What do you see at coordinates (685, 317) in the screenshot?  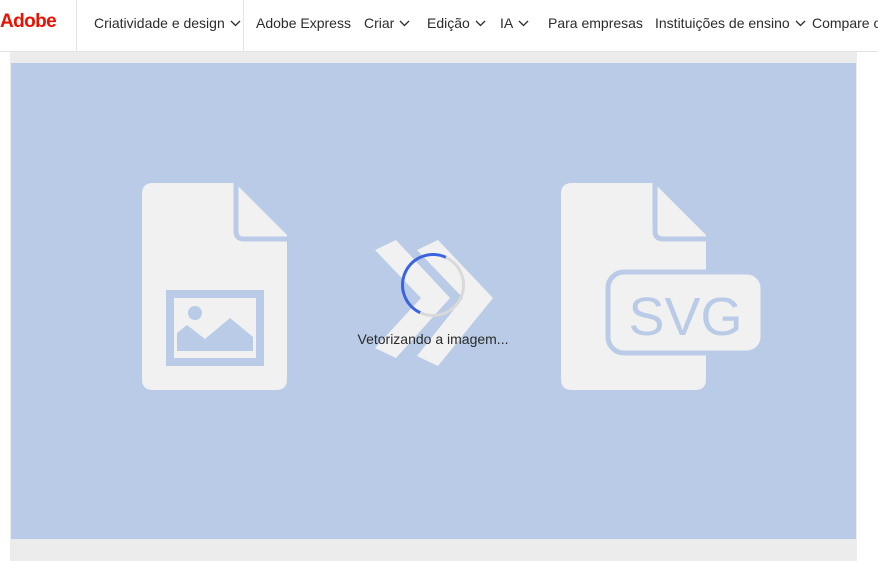 I see `svg-badge-text: SVG` at bounding box center [685, 317].